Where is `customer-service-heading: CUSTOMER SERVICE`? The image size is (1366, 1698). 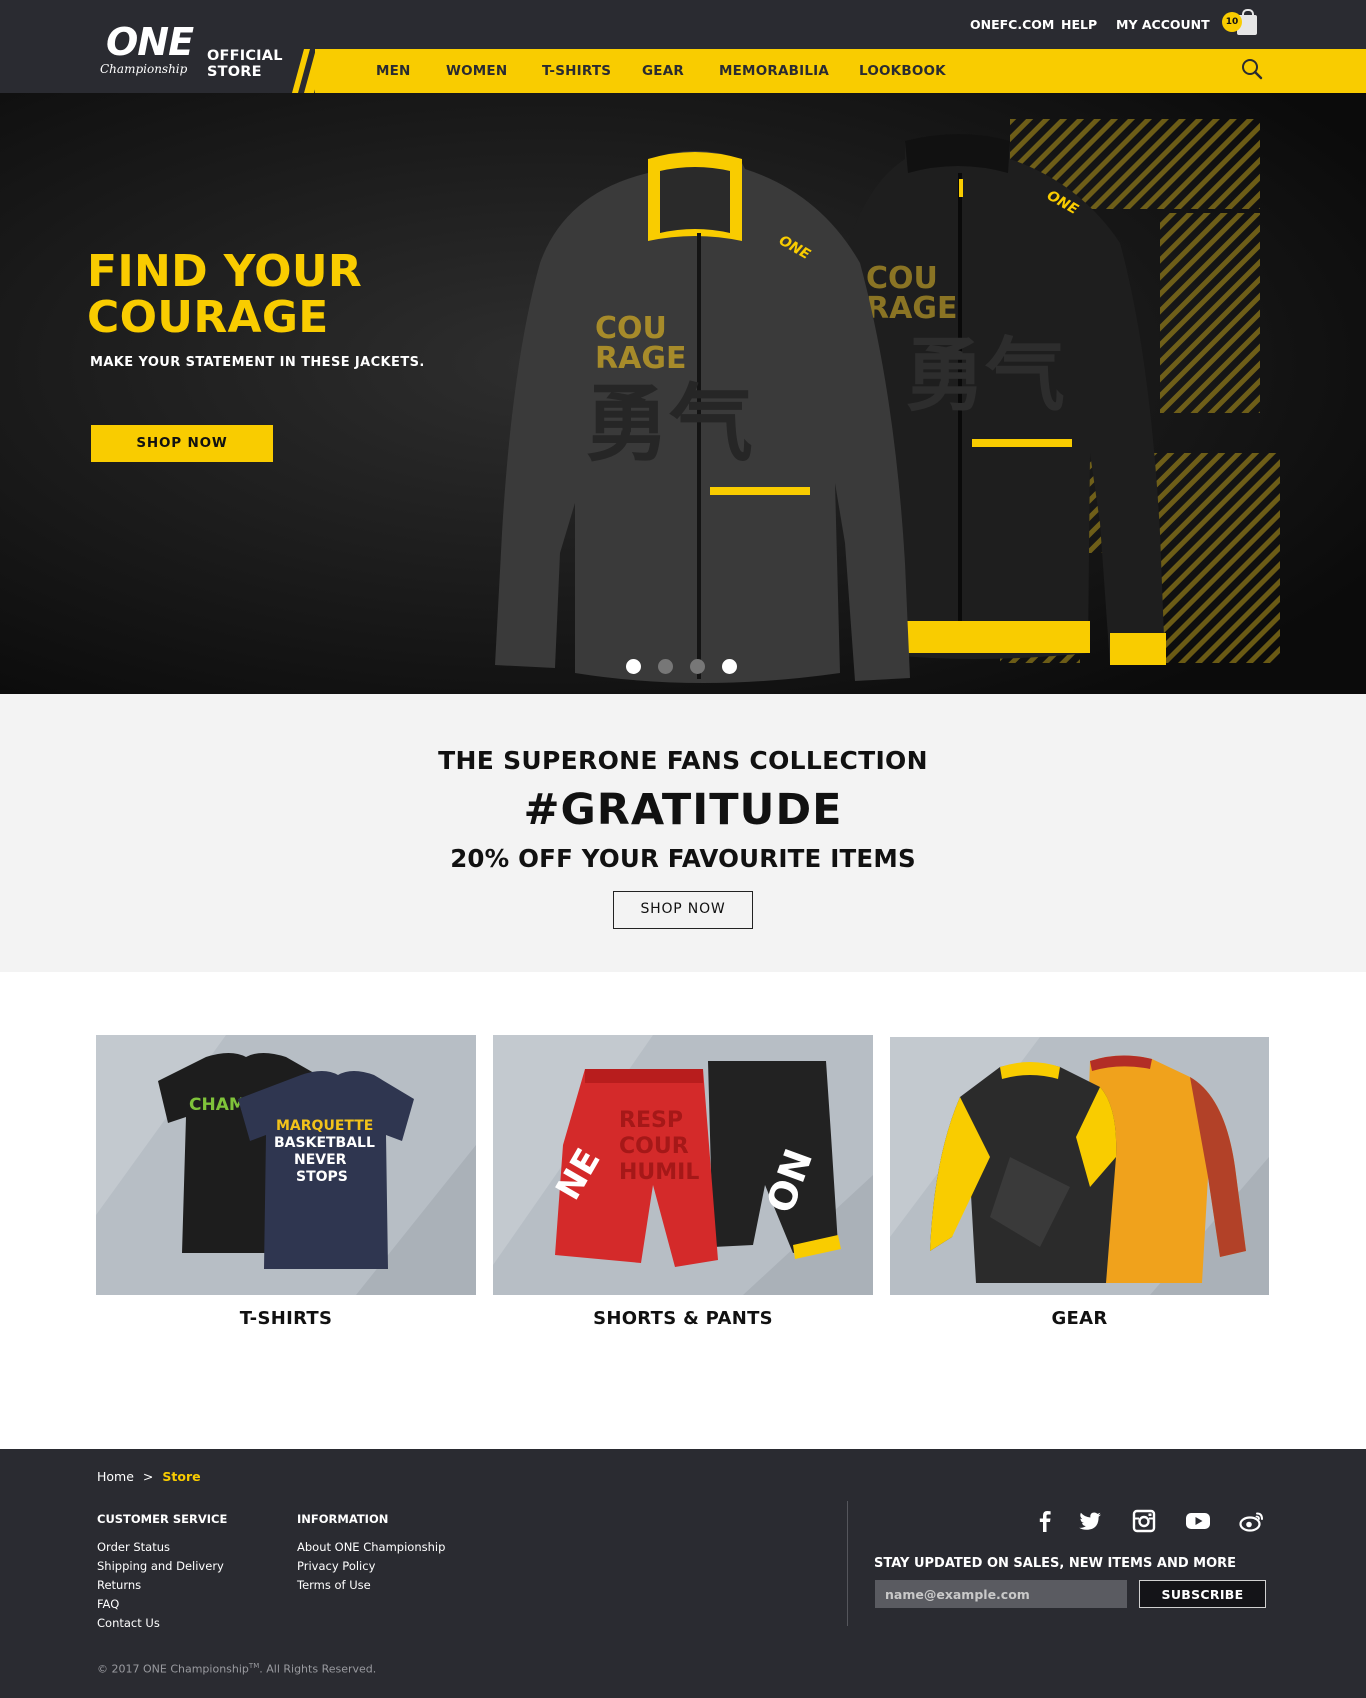
customer-service-heading: CUSTOMER SERVICE is located at coordinates (162, 1519).